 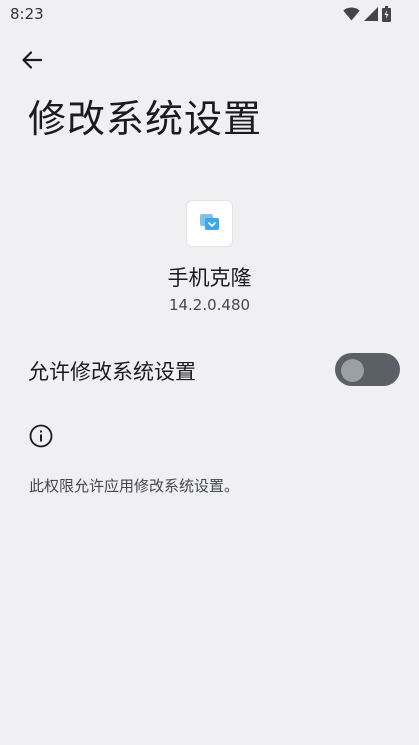 I want to click on wifi-icon, so click(x=351, y=14).